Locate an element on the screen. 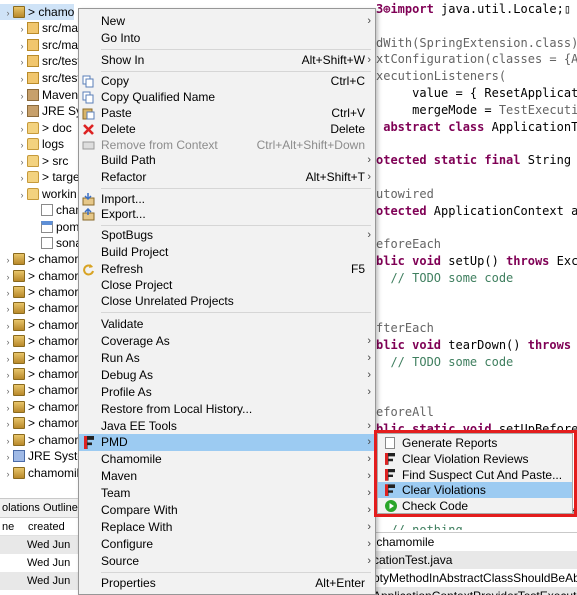 The height and width of the screenshot is (595, 577). menu-item-validate: Validate is located at coordinates (227, 324).